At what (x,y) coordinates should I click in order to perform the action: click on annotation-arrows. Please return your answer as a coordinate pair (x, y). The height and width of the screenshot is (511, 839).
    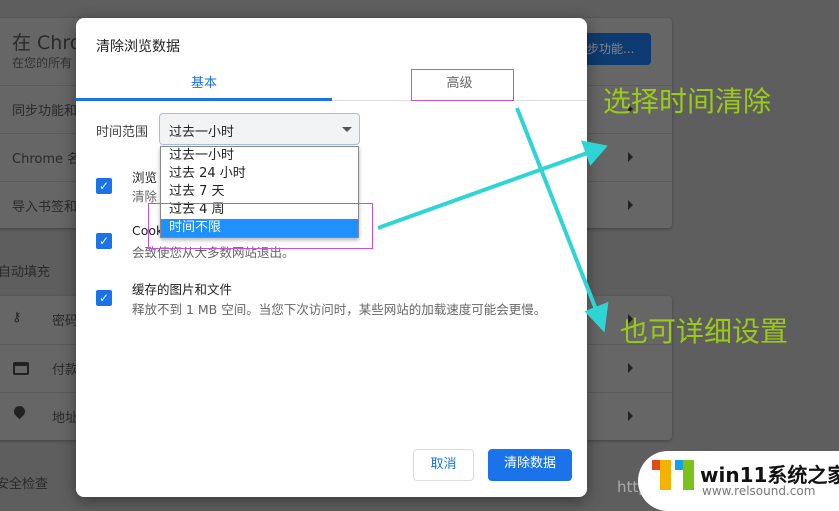
    Looking at the image, I should click on (493, 220).